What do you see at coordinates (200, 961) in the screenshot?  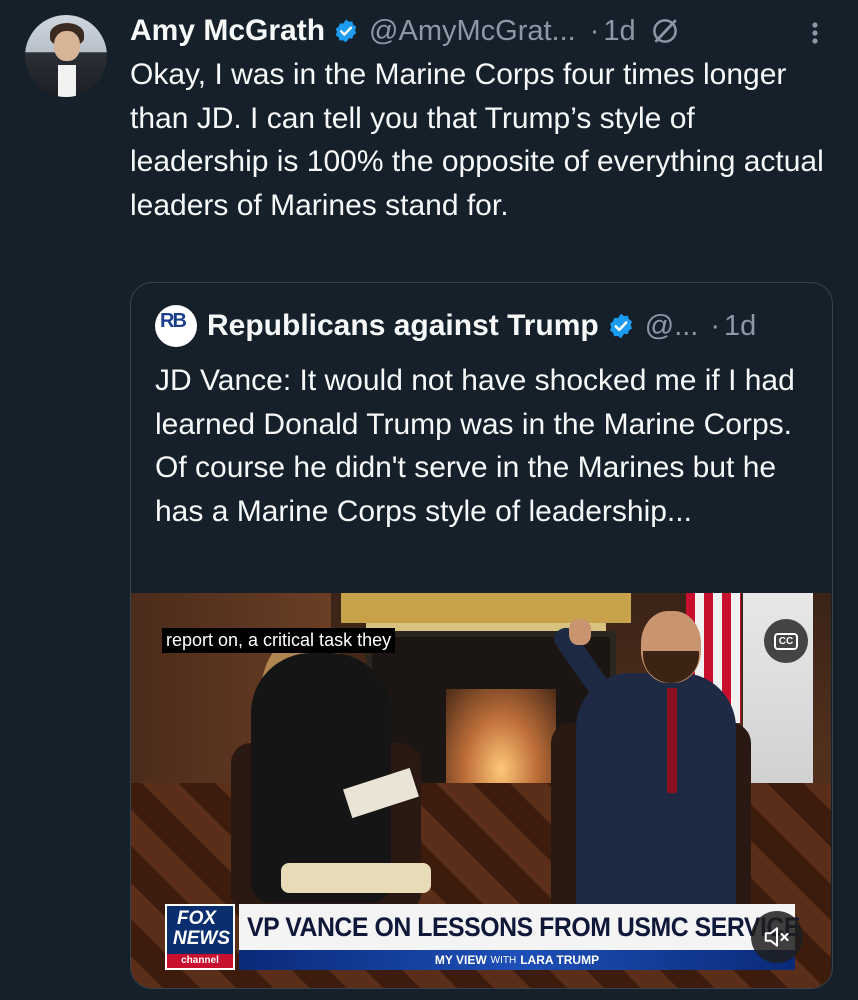 I see `network-logo-bottom: channel` at bounding box center [200, 961].